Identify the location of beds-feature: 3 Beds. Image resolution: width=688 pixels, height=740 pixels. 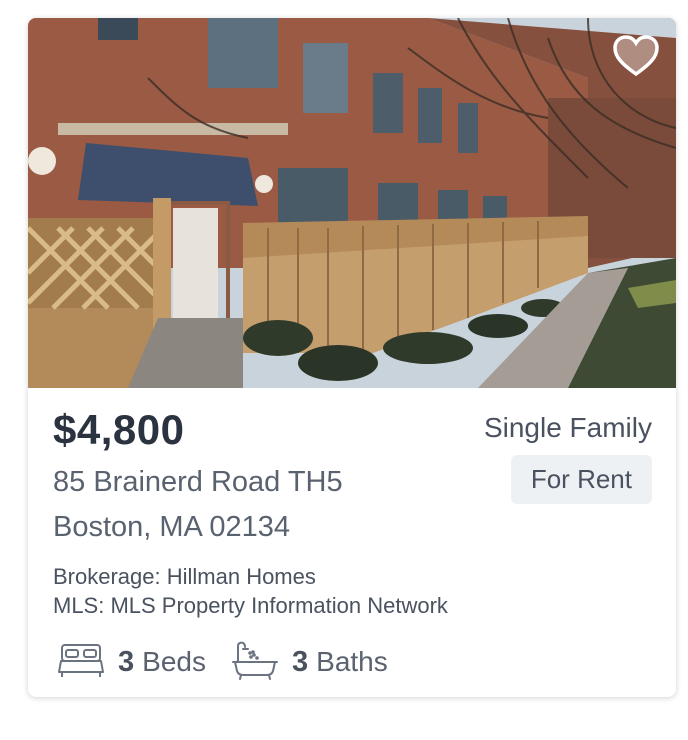
(132, 662).